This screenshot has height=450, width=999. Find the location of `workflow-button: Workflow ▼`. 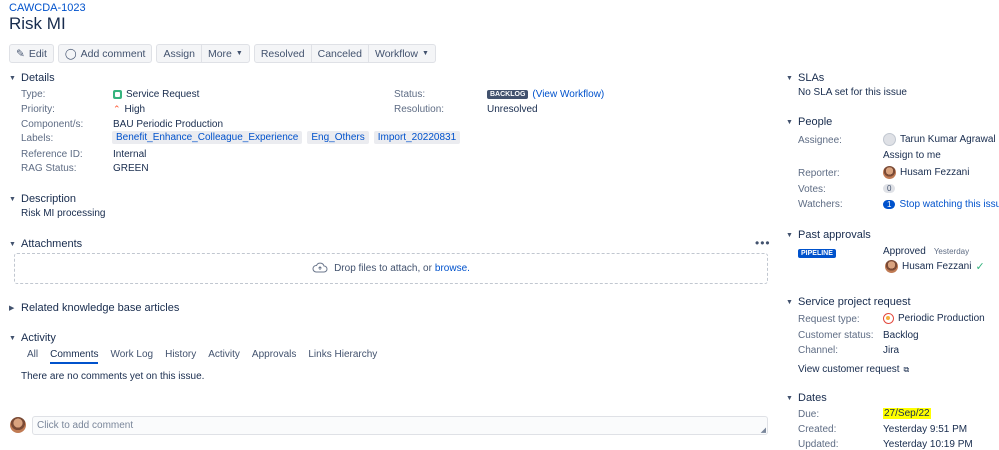

workflow-button: Workflow ▼ is located at coordinates (402, 53).